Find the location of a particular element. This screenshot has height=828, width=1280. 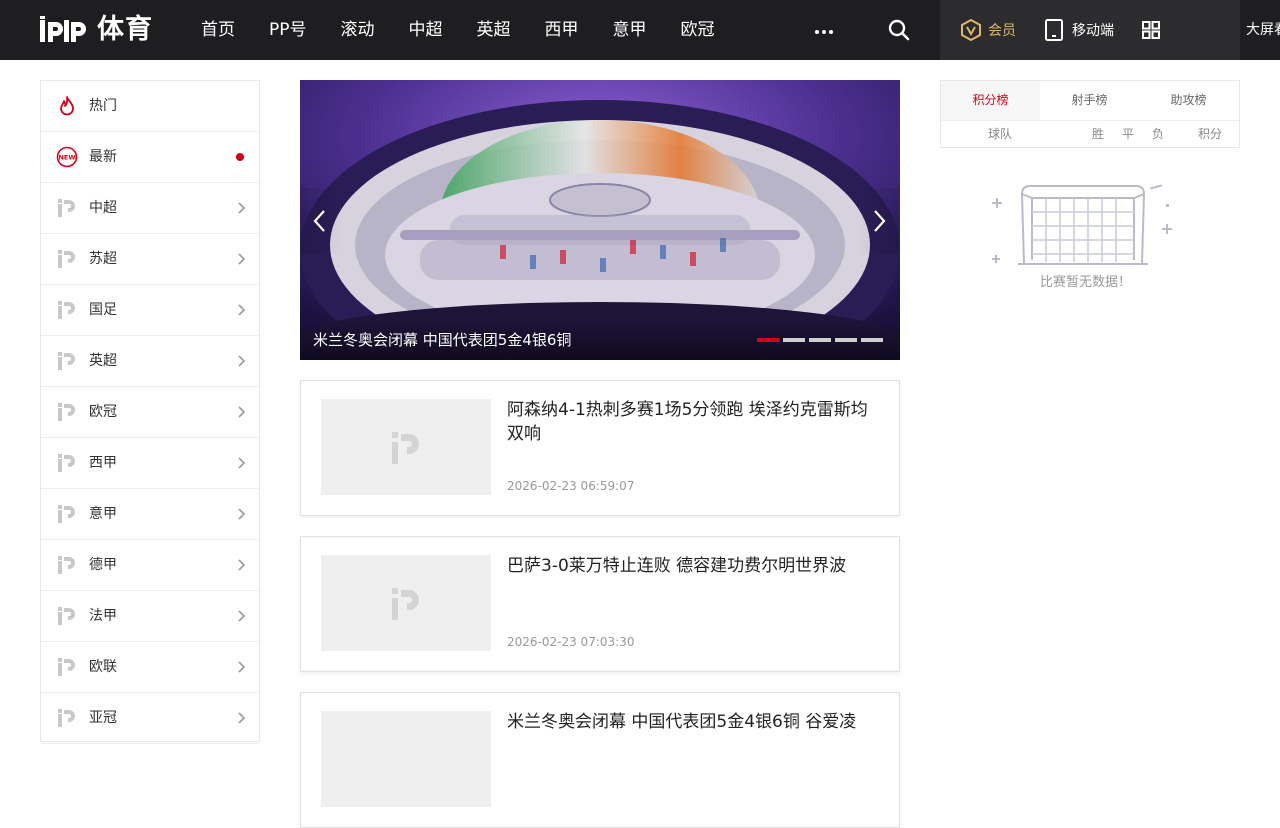

tab-assists: 助攻榜 is located at coordinates (1188, 100).